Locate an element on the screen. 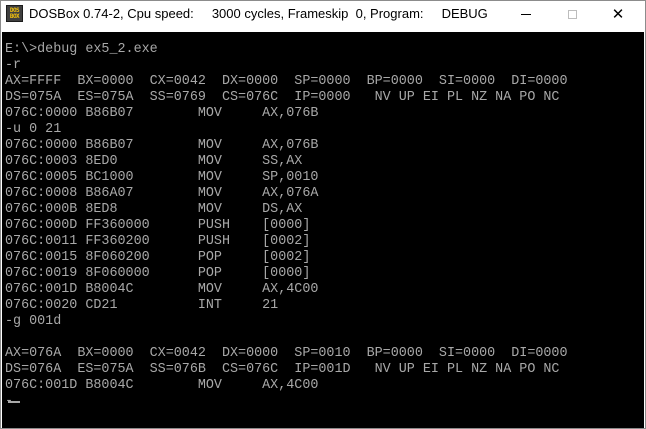 This screenshot has width=646, height=429. maximize-button is located at coordinates (572, 14).